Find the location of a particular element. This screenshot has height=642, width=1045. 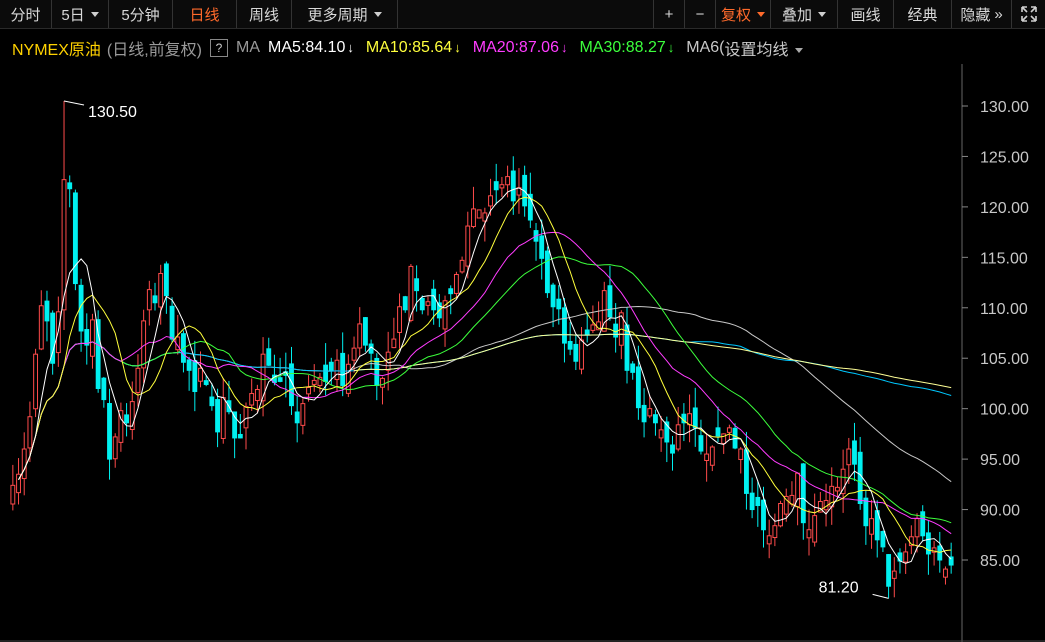

y-tick-label: 125.00 is located at coordinates (1004, 157).